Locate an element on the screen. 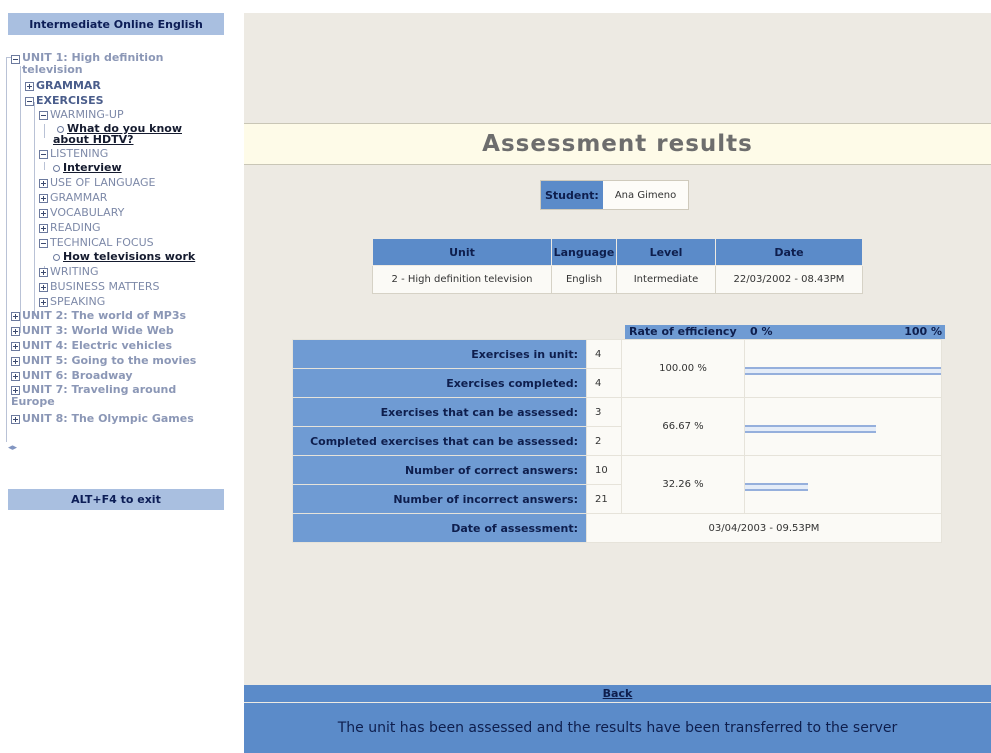  rate-scale: 0 % 100 % is located at coordinates (846, 332).